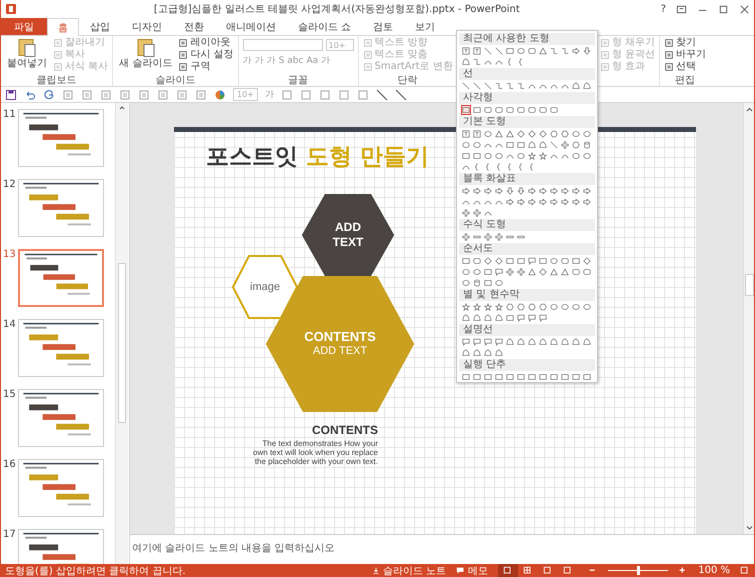  I want to click on ribbon-tab: 홈, so click(63, 27).